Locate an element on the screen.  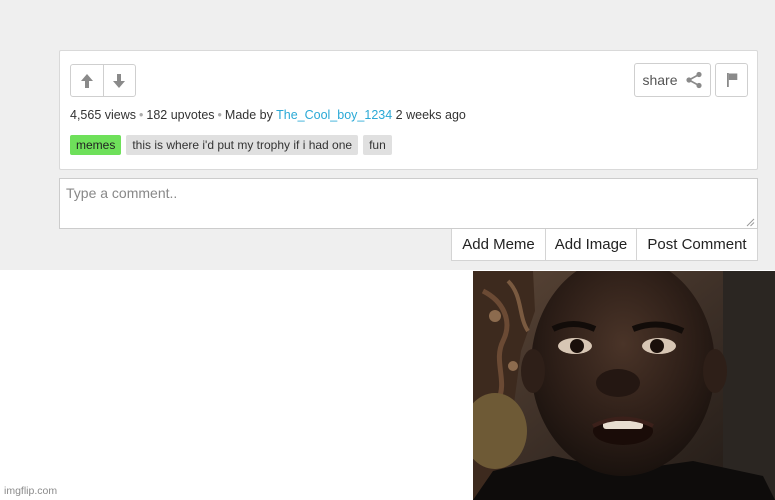
share-icon is located at coordinates (693, 80).